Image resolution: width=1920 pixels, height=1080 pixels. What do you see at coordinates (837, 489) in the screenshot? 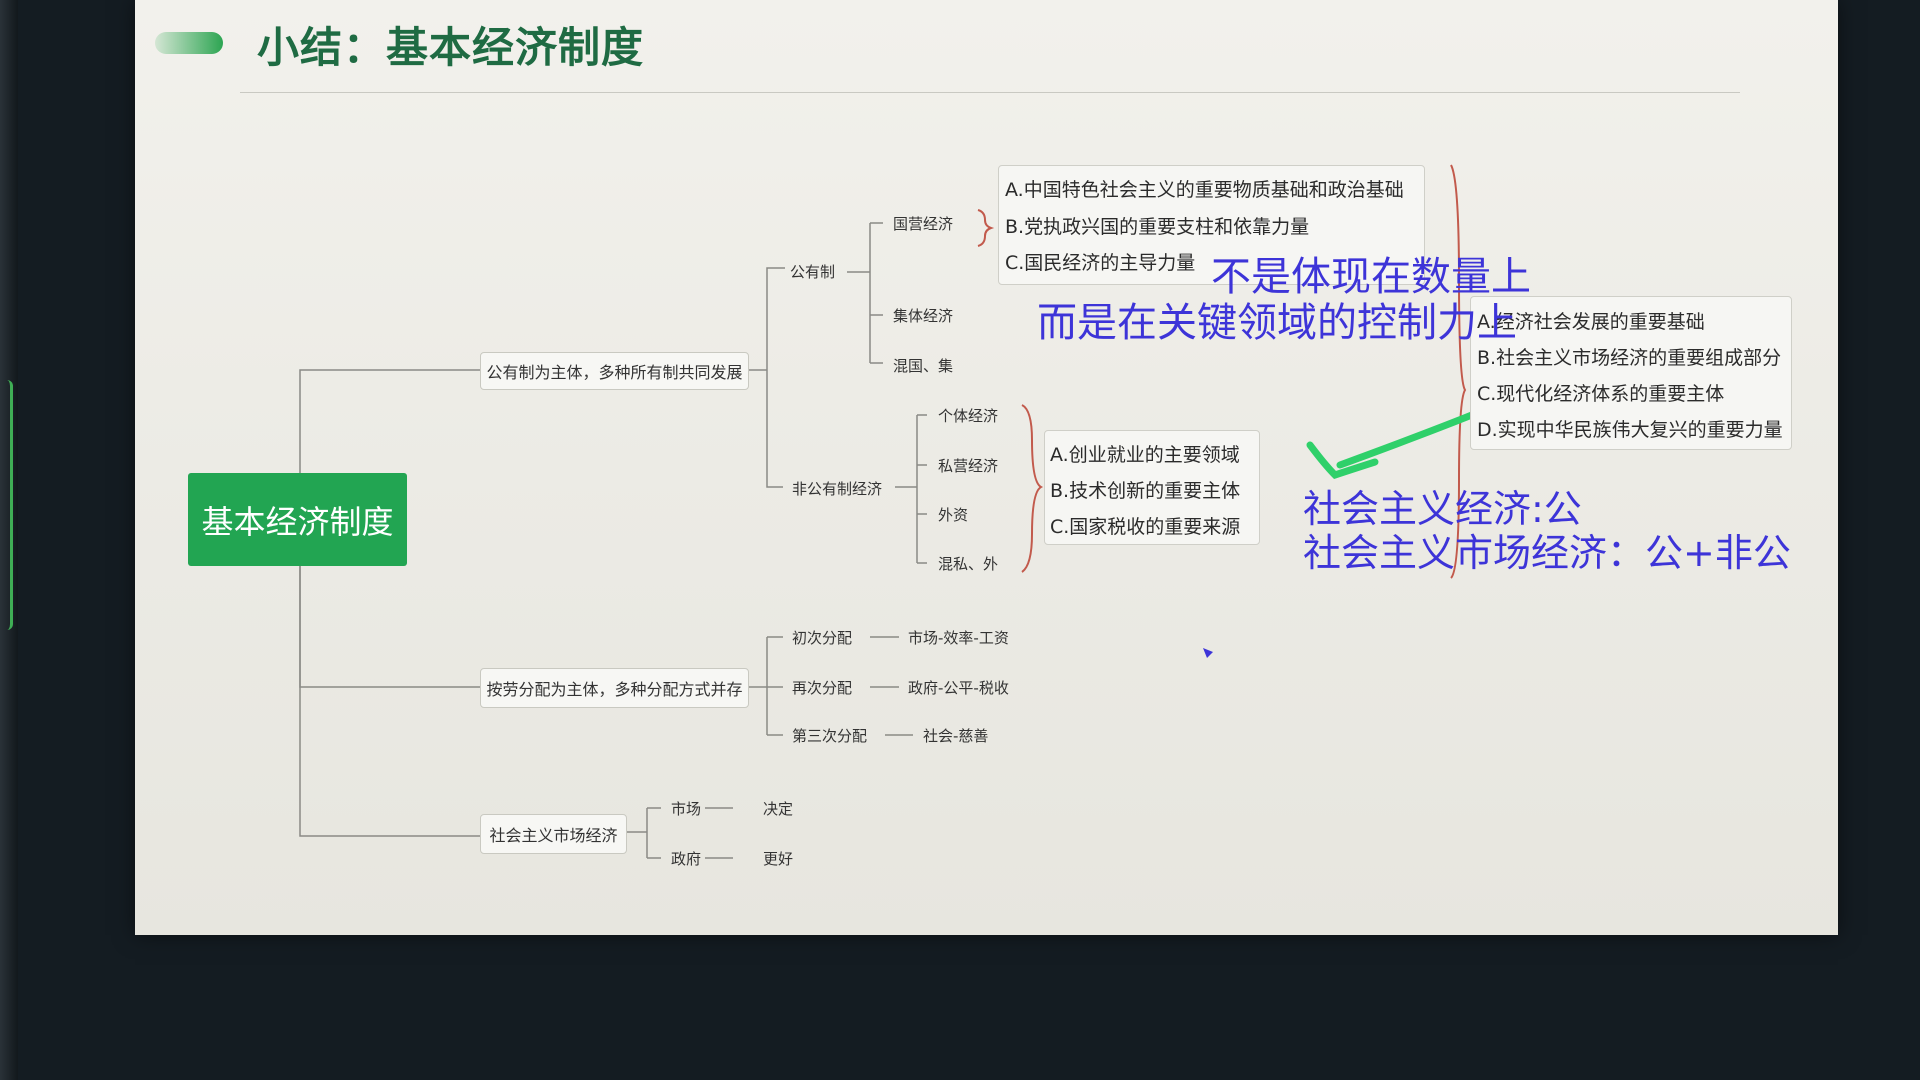
I see `node-nonpublic: 非公有制经济` at bounding box center [837, 489].